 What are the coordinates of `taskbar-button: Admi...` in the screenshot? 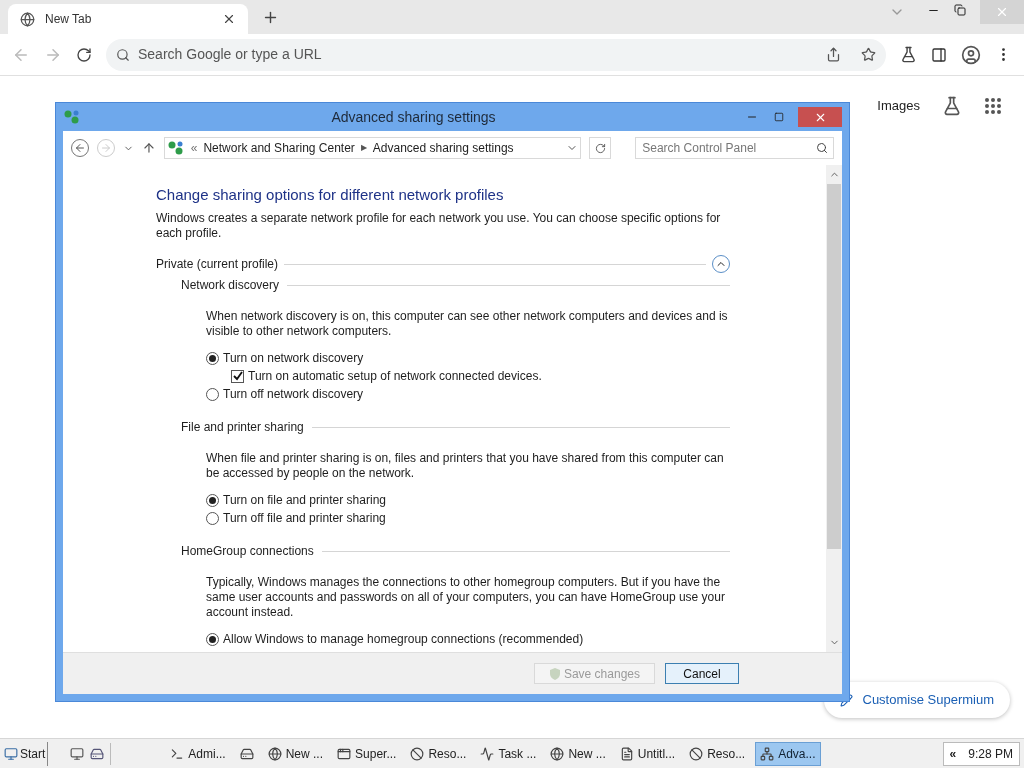 It's located at (198, 753).